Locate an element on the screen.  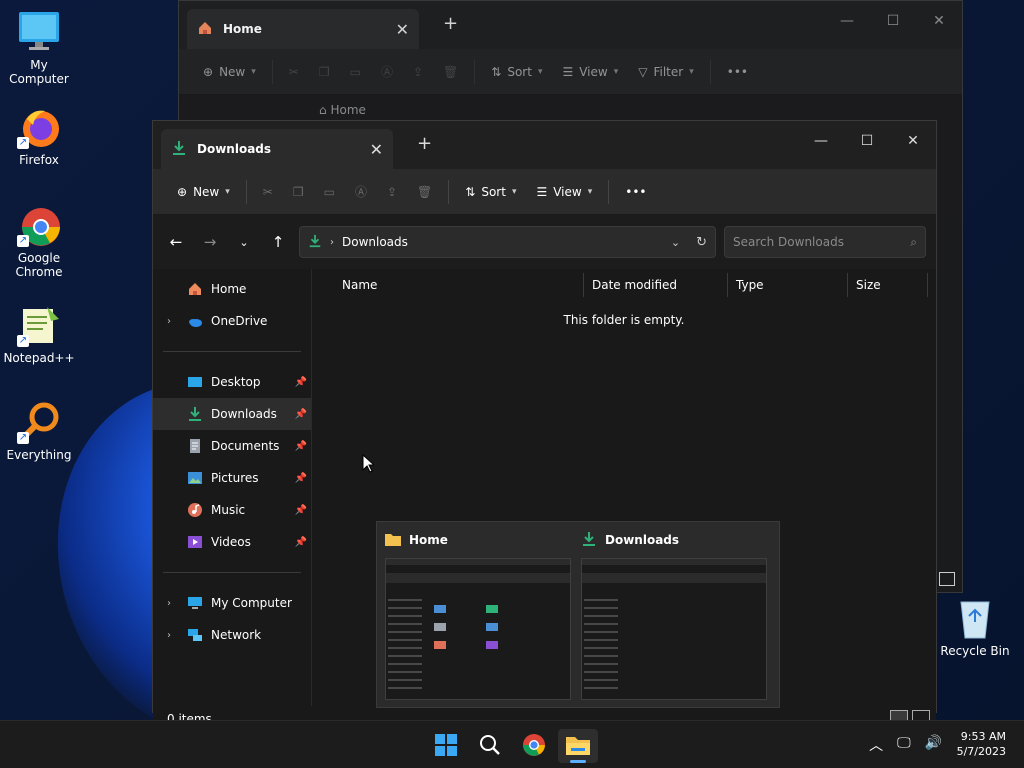
address-path: Downloads is located at coordinates (502, 242).